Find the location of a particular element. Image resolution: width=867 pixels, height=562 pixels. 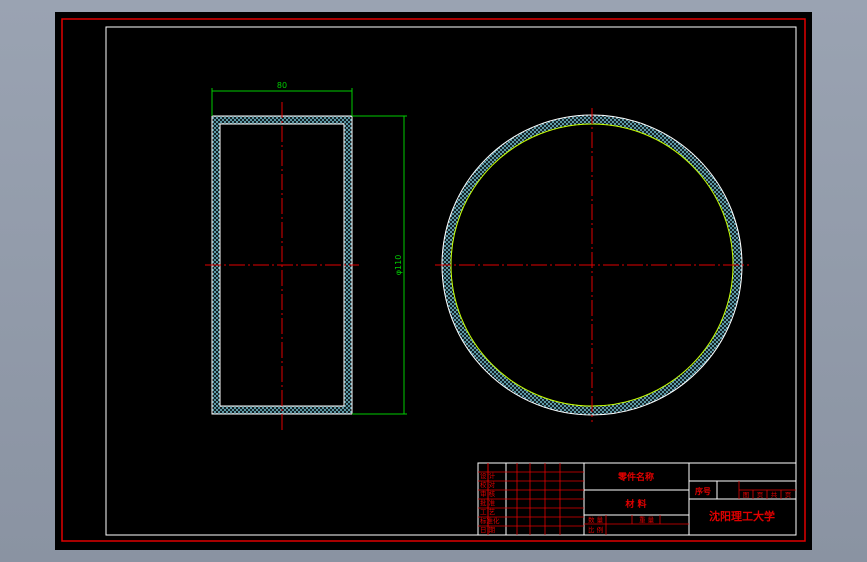

tb-sheet-label-3: 共 is located at coordinates (774, 494).